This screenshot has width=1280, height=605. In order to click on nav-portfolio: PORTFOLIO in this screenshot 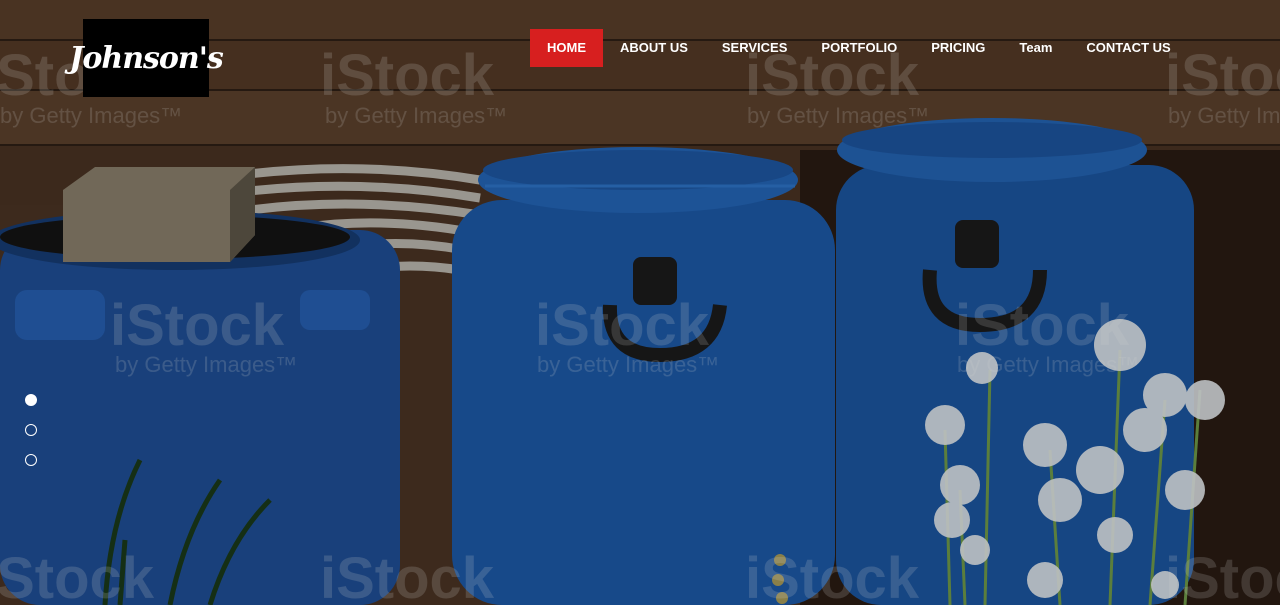, I will do `click(859, 48)`.